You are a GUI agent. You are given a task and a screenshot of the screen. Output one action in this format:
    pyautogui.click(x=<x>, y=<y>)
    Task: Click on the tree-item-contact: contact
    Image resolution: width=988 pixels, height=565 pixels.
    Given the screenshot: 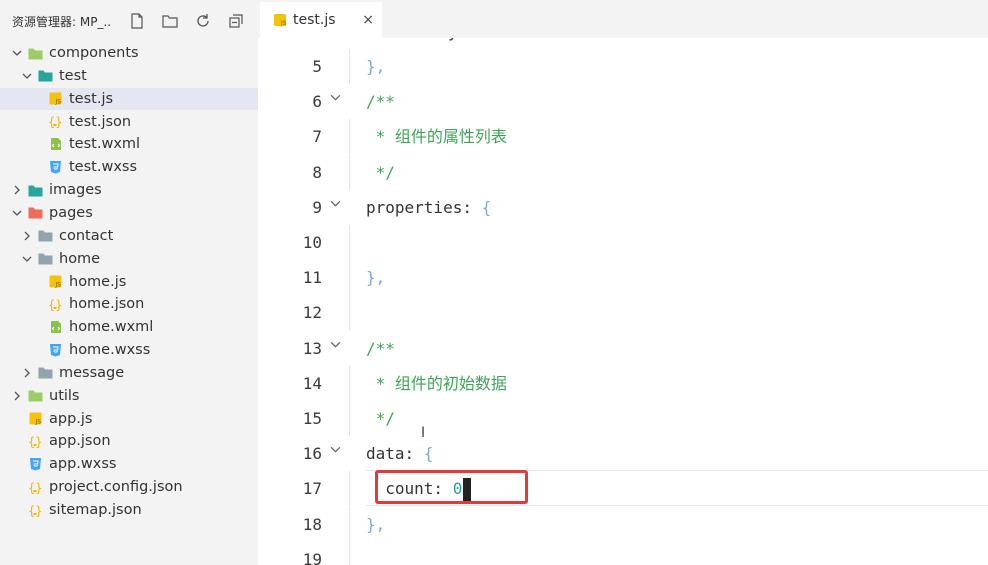 What is the action you would take?
    pyautogui.click(x=129, y=236)
    